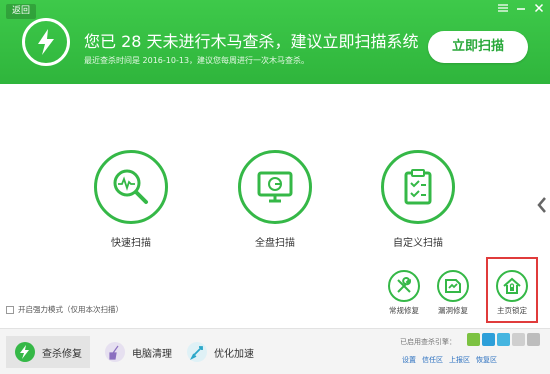  I want to click on general-repair-label: 常规修复, so click(404, 310).